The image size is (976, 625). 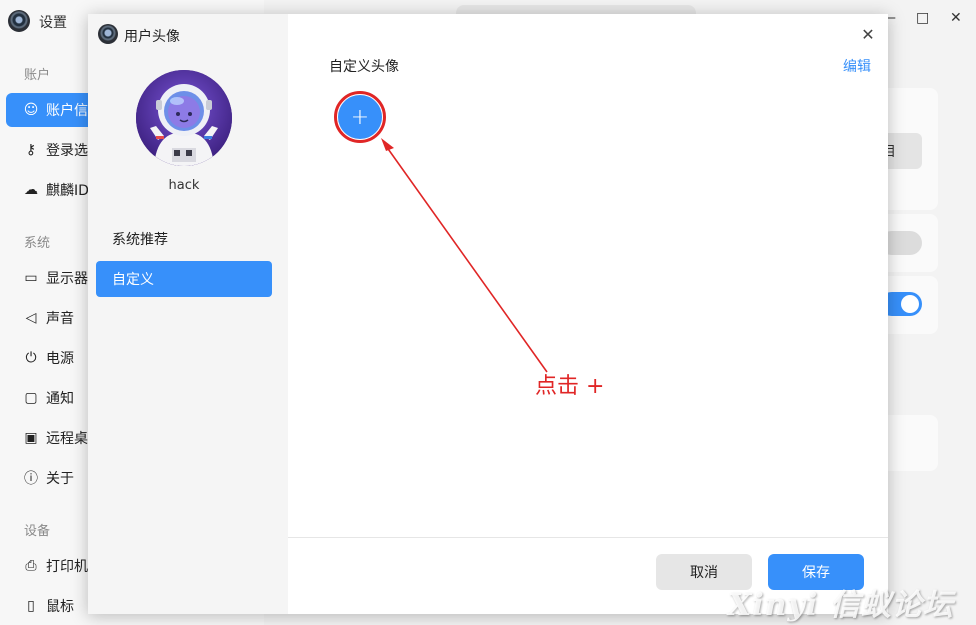 What do you see at coordinates (464, 255) in the screenshot?
I see `annotation-arrow` at bounding box center [464, 255].